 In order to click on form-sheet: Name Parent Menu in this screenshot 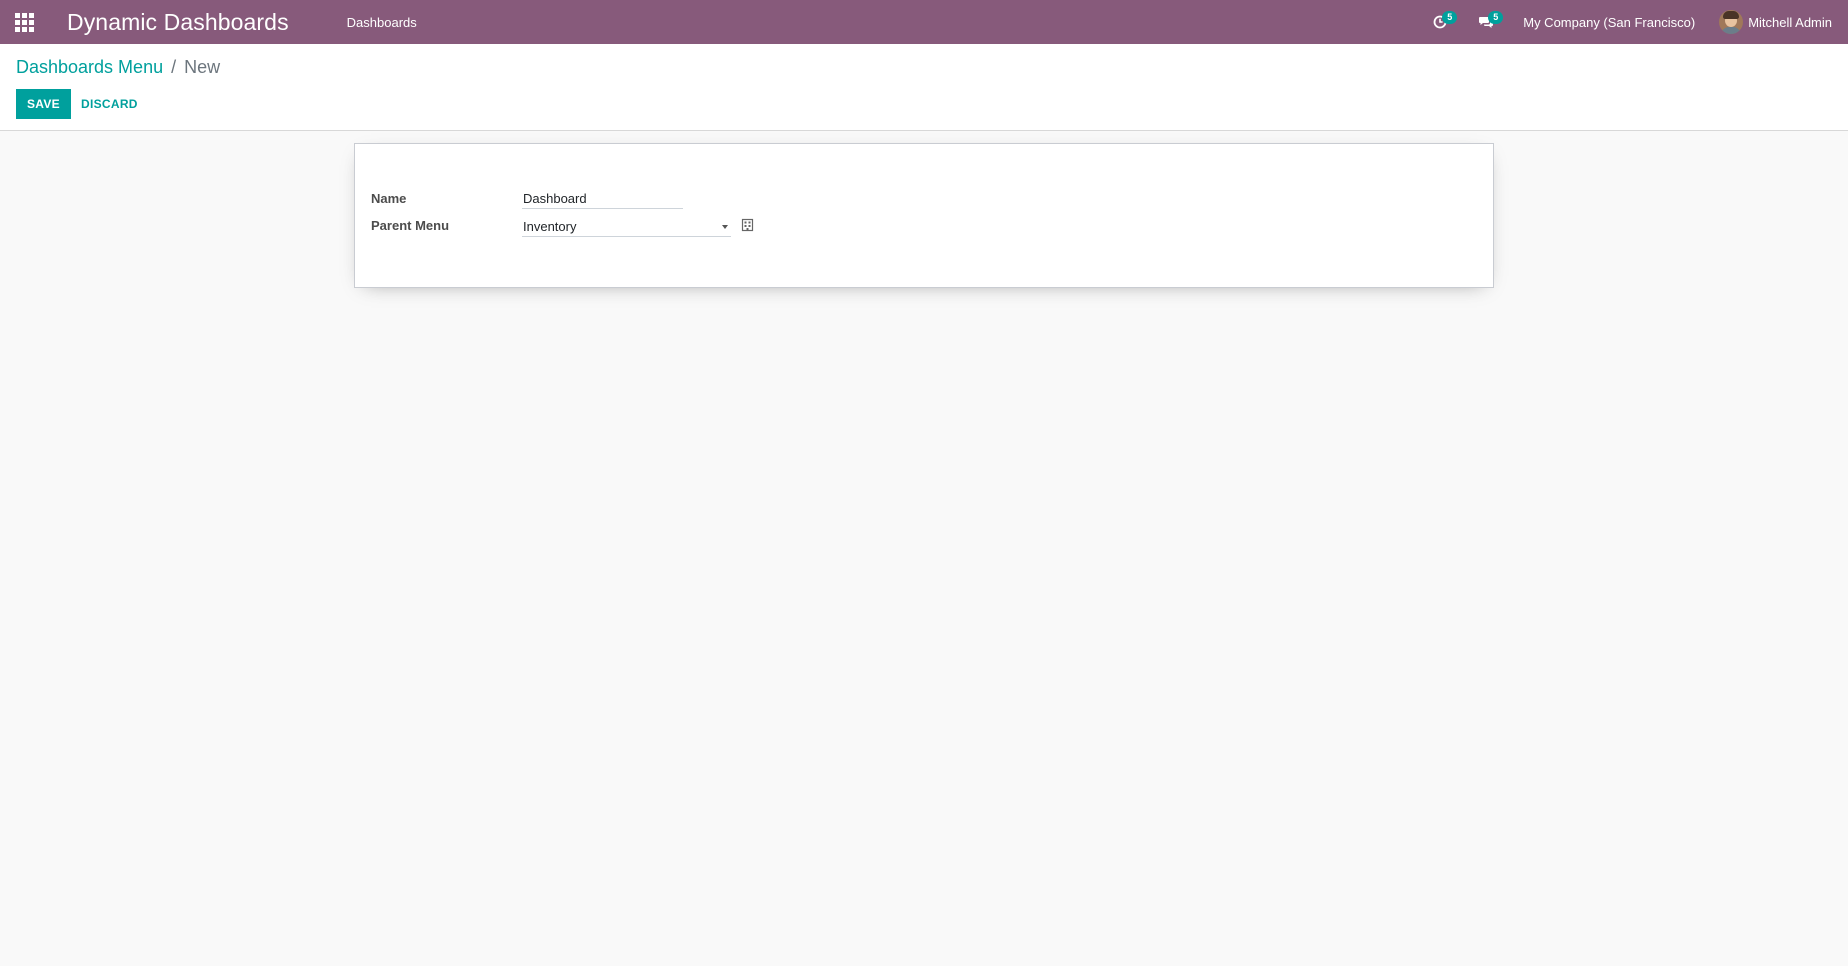, I will do `click(924, 215)`.